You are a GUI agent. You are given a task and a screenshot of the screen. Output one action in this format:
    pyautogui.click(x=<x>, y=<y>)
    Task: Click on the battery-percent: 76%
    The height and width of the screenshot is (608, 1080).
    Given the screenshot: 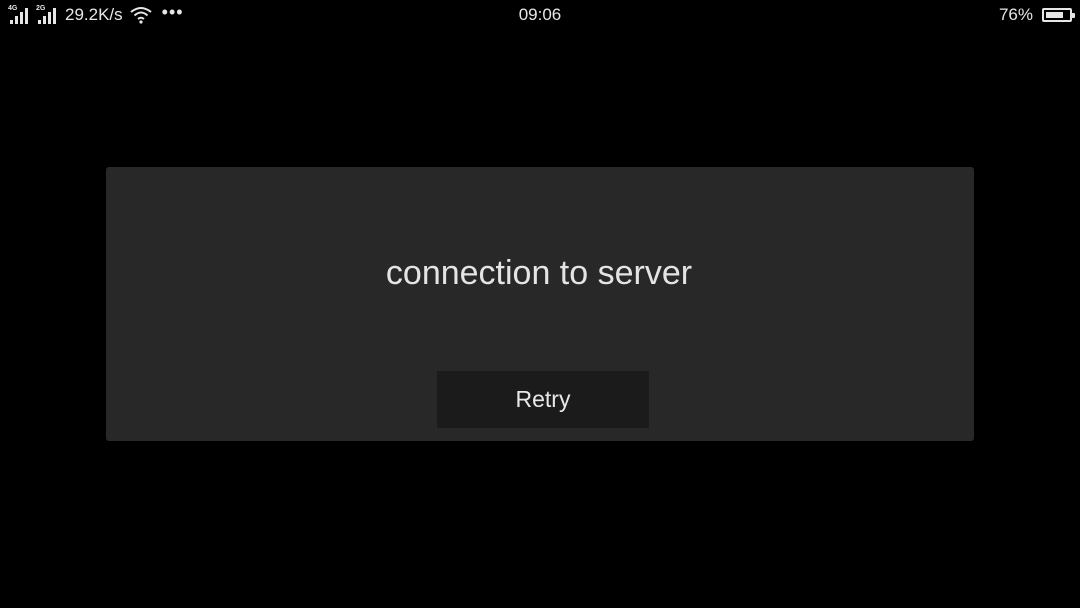 What is the action you would take?
    pyautogui.click(x=1015, y=14)
    